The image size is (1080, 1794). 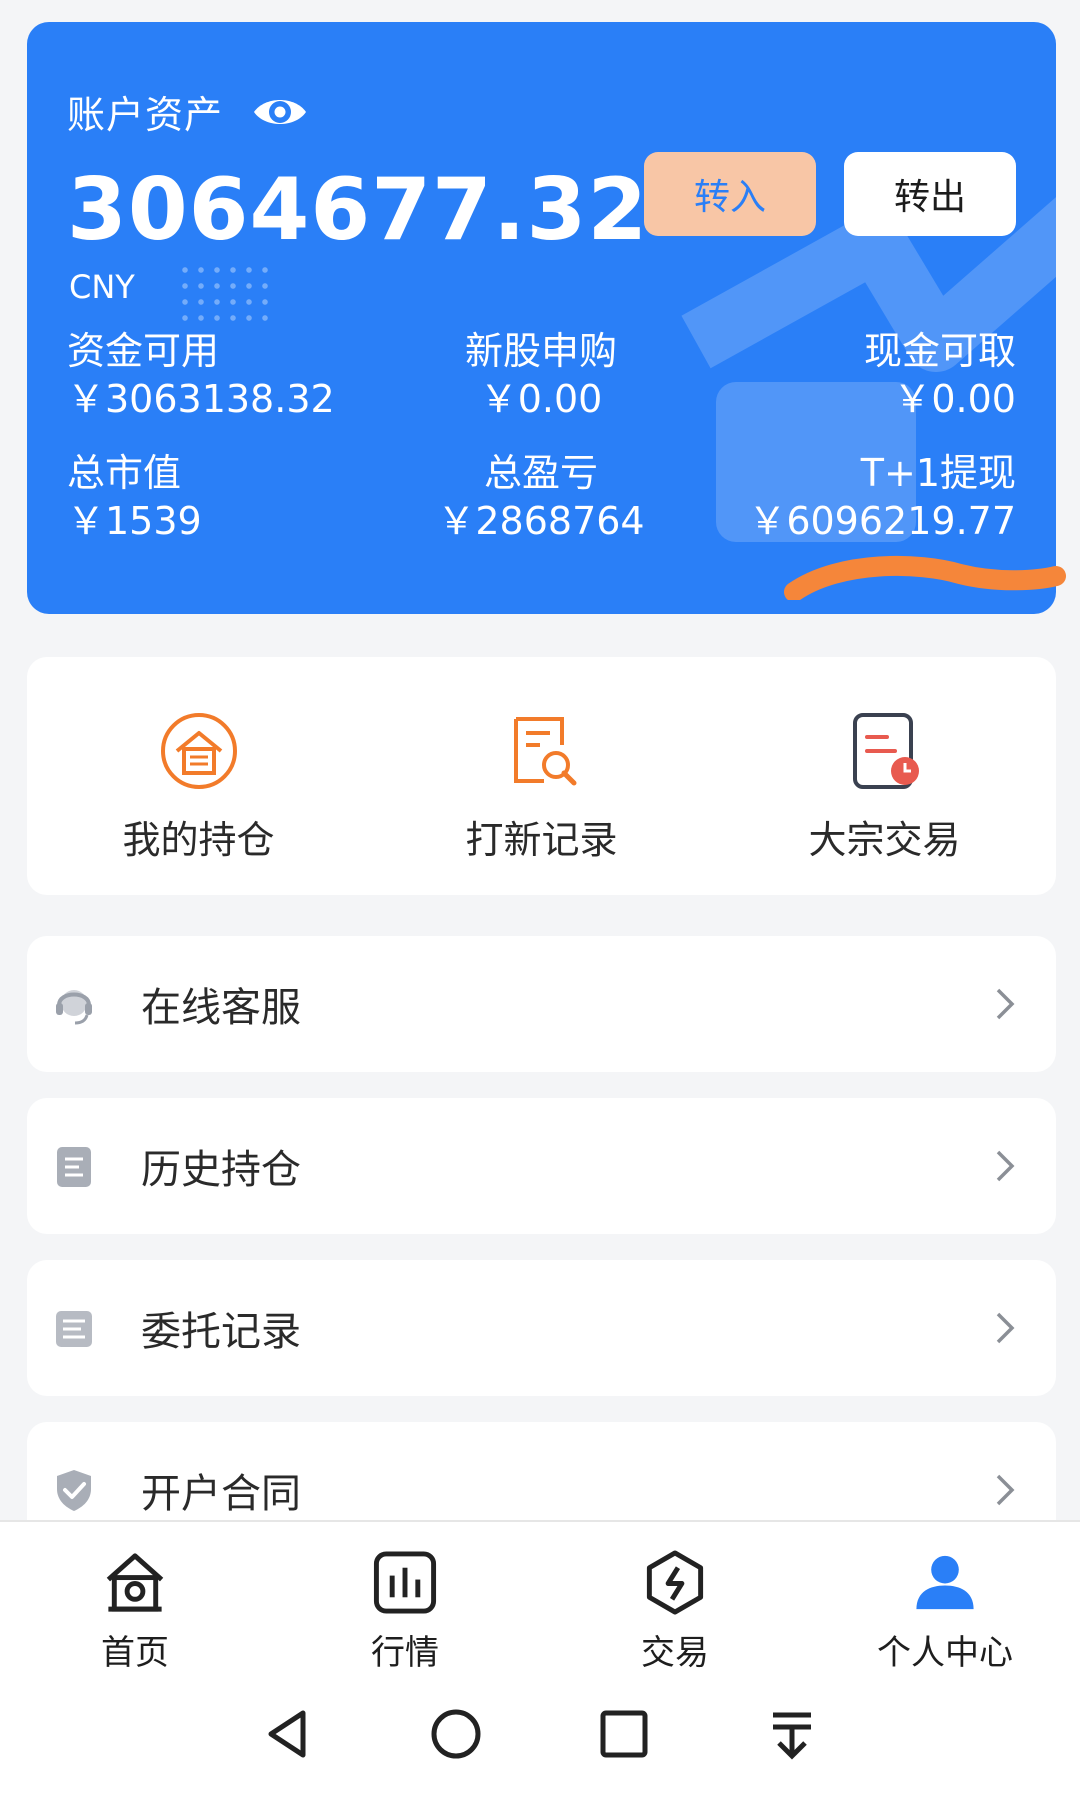 What do you see at coordinates (143, 351) in the screenshot?
I see `stat-label: 资金可用` at bounding box center [143, 351].